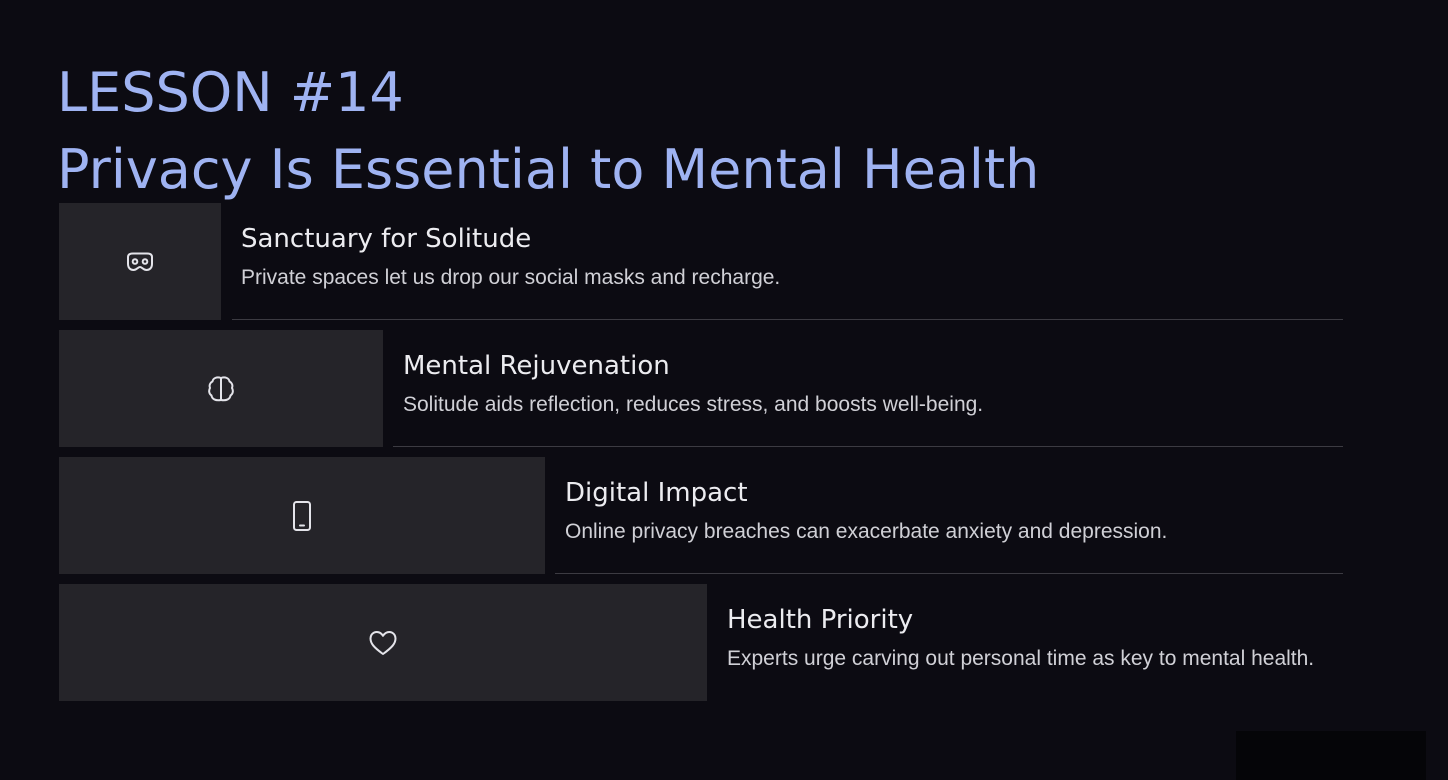  I want to click on mask-icon, so click(140, 261).